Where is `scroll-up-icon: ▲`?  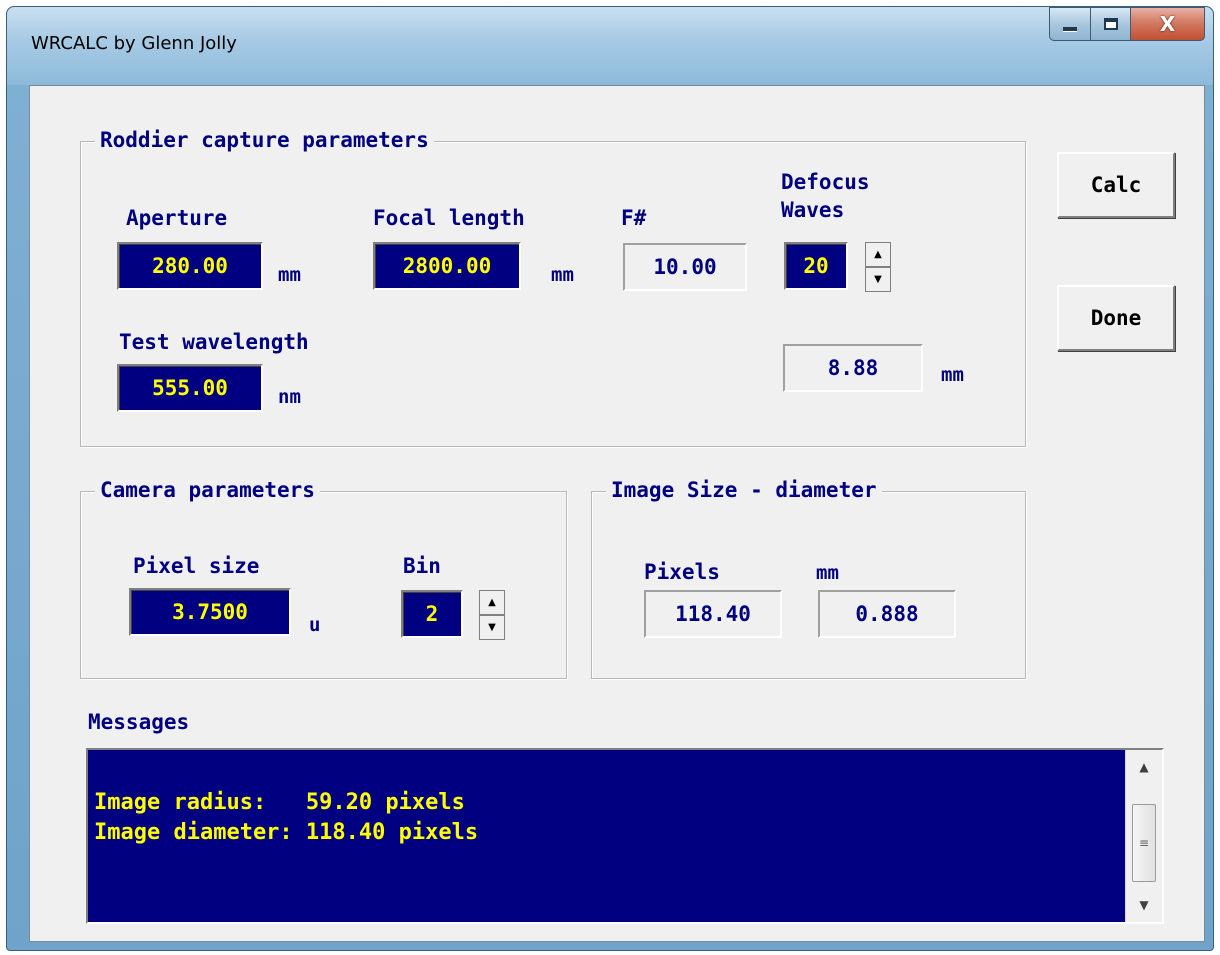
scroll-up-icon: ▲ is located at coordinates (1144, 767).